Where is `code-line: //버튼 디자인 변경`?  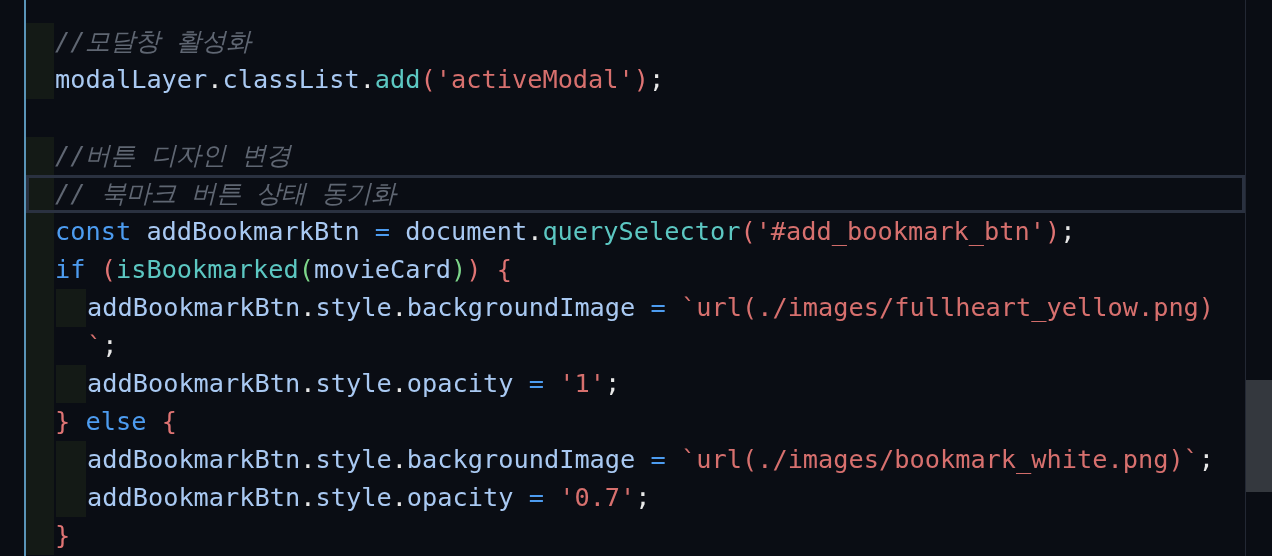 code-line: //버튼 디자인 변경 is located at coordinates (172, 156).